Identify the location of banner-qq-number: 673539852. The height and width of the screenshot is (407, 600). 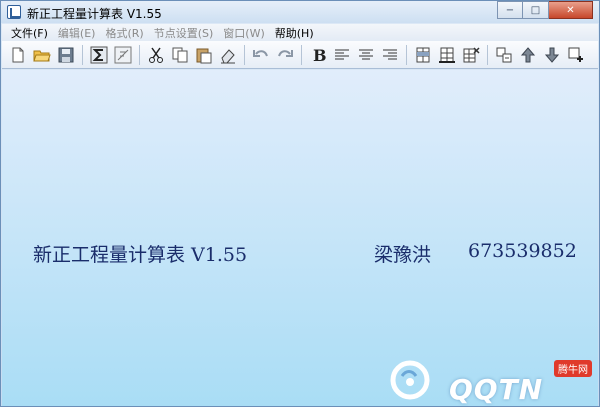
(522, 251).